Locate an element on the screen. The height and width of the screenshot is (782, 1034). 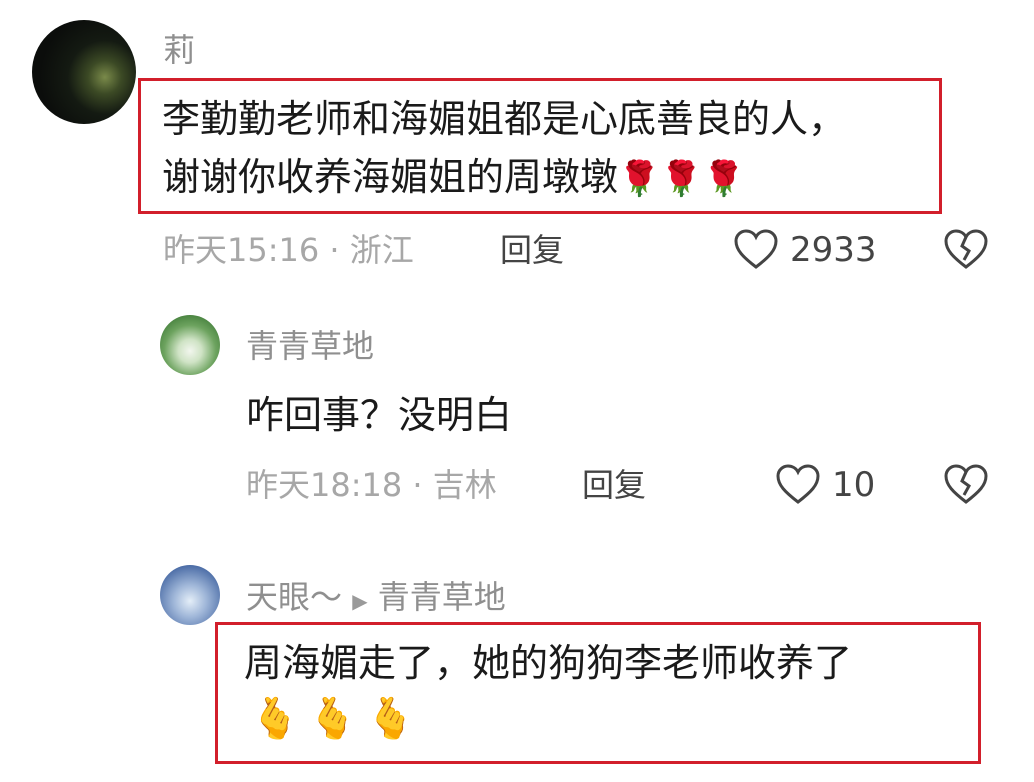
reply-header: 天眼～ ▶ 青青草地 is located at coordinates (376, 599).